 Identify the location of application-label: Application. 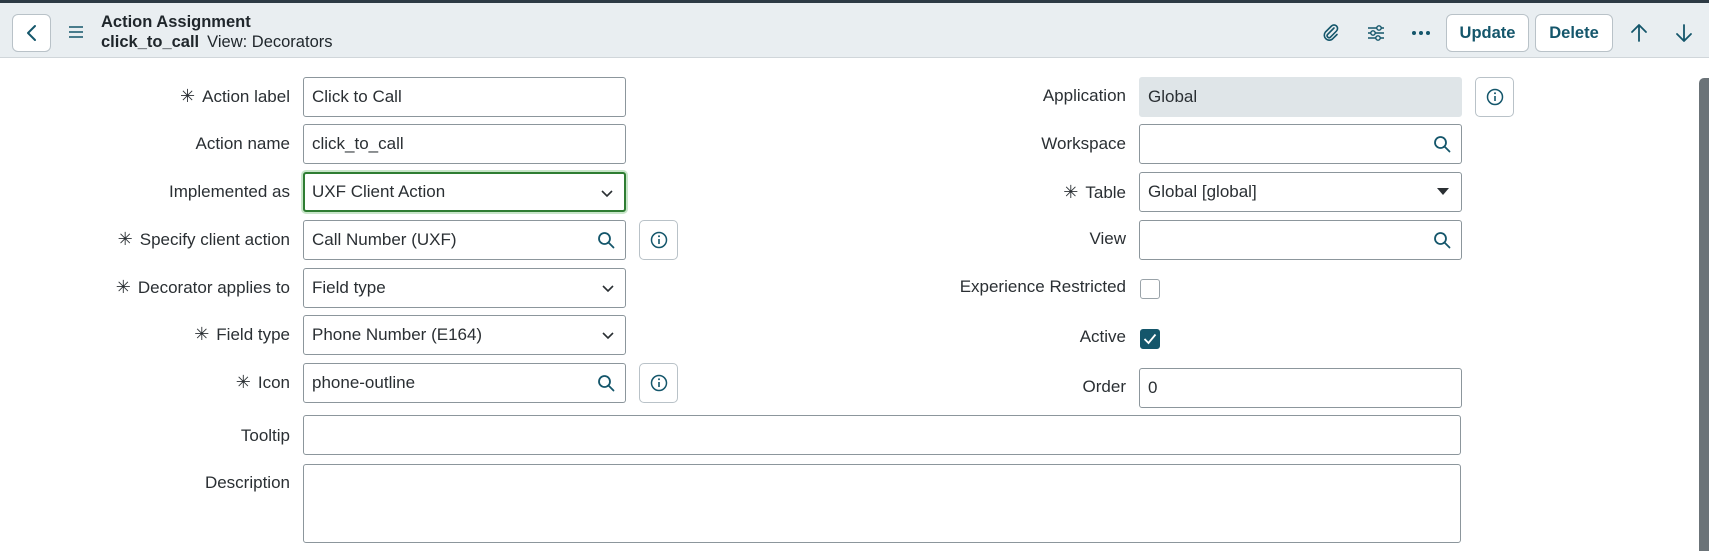
(1084, 95).